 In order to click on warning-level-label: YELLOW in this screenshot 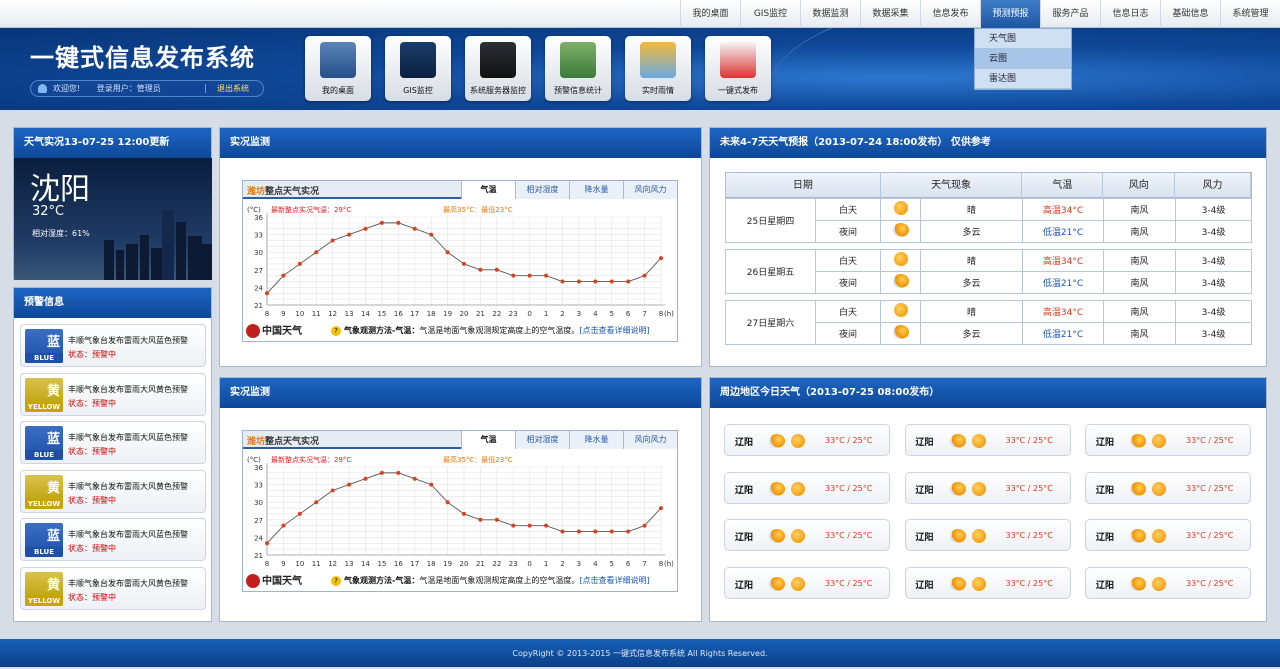, I will do `click(44, 600)`.